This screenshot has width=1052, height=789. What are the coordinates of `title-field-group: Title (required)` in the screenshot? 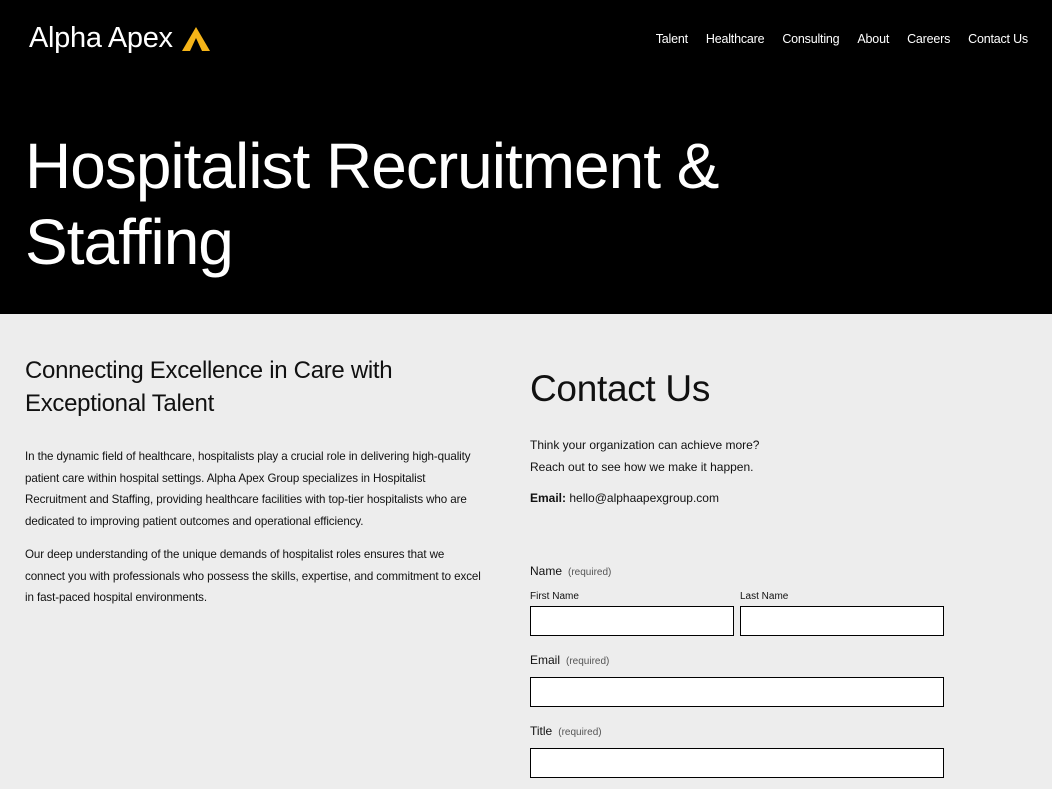 It's located at (737, 750).